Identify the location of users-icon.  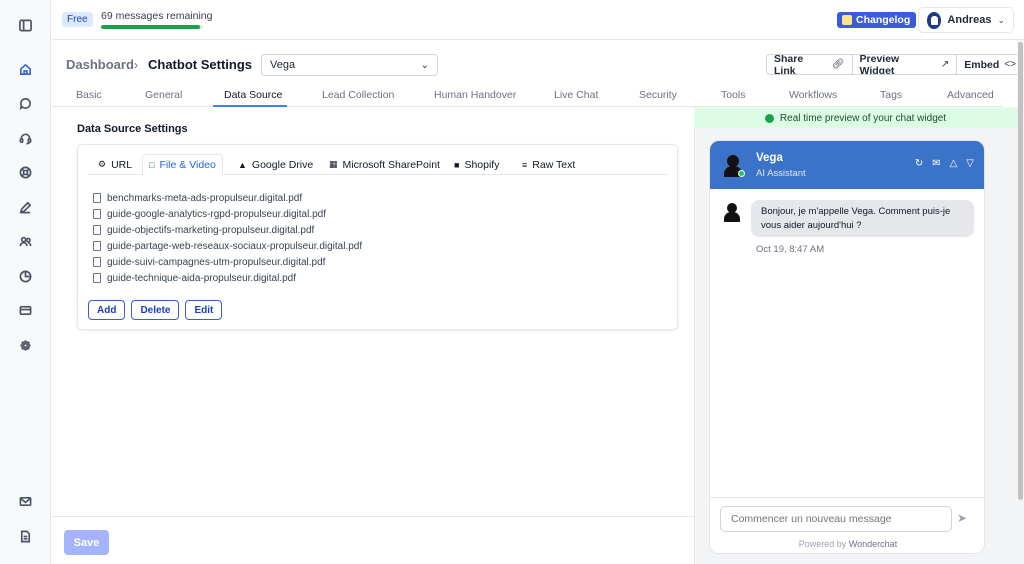
(25, 241).